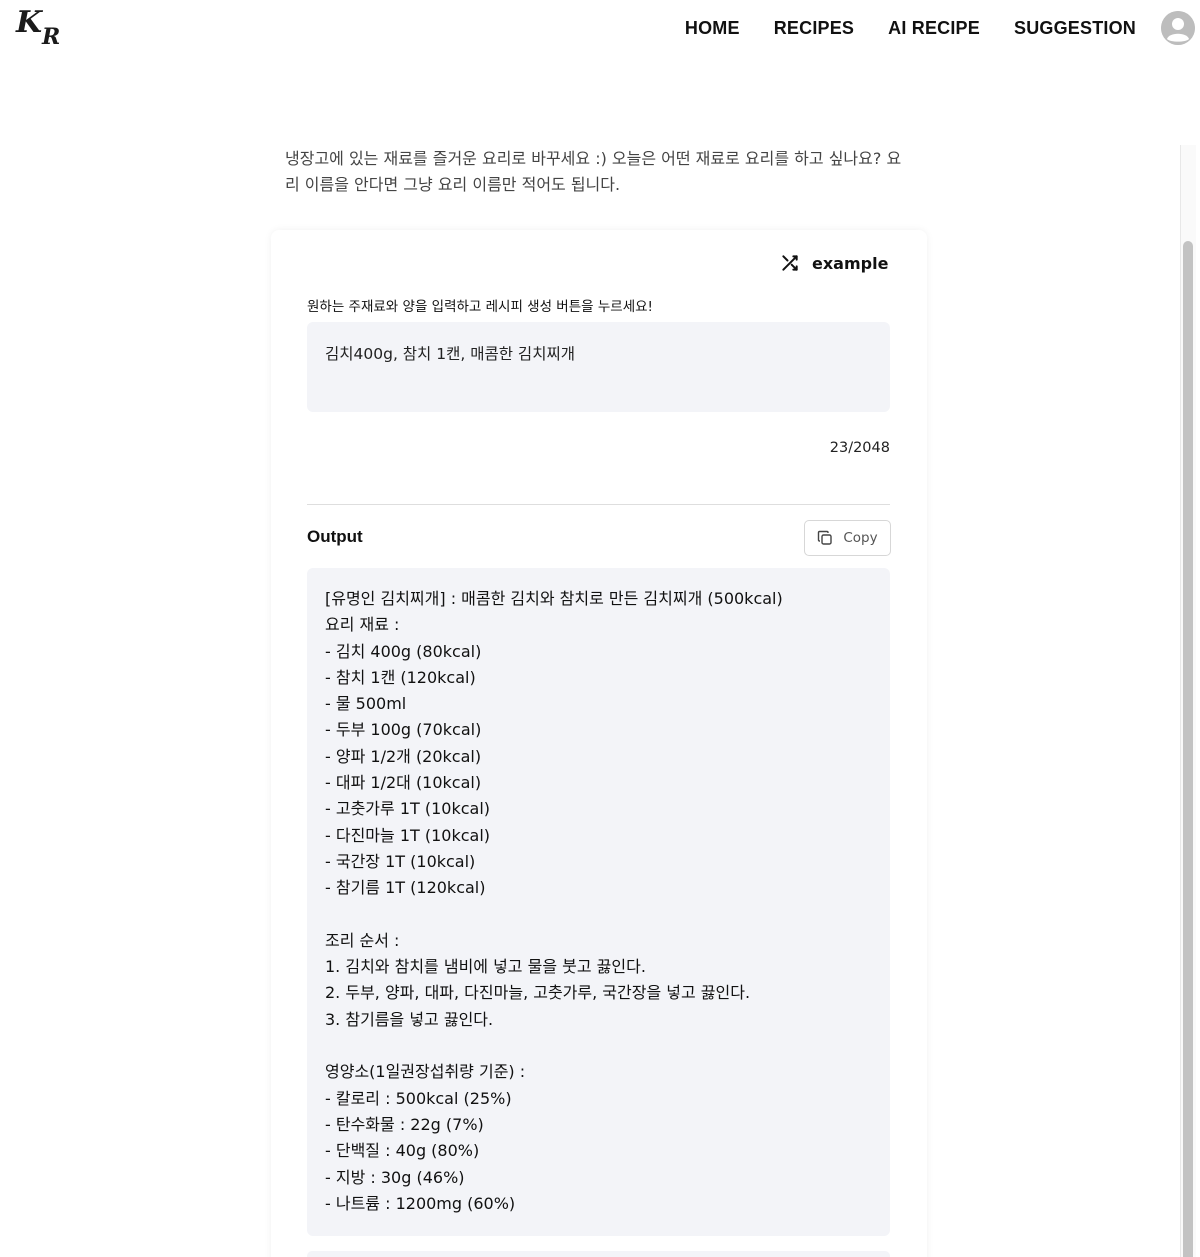  What do you see at coordinates (598, 504) in the screenshot?
I see `divider` at bounding box center [598, 504].